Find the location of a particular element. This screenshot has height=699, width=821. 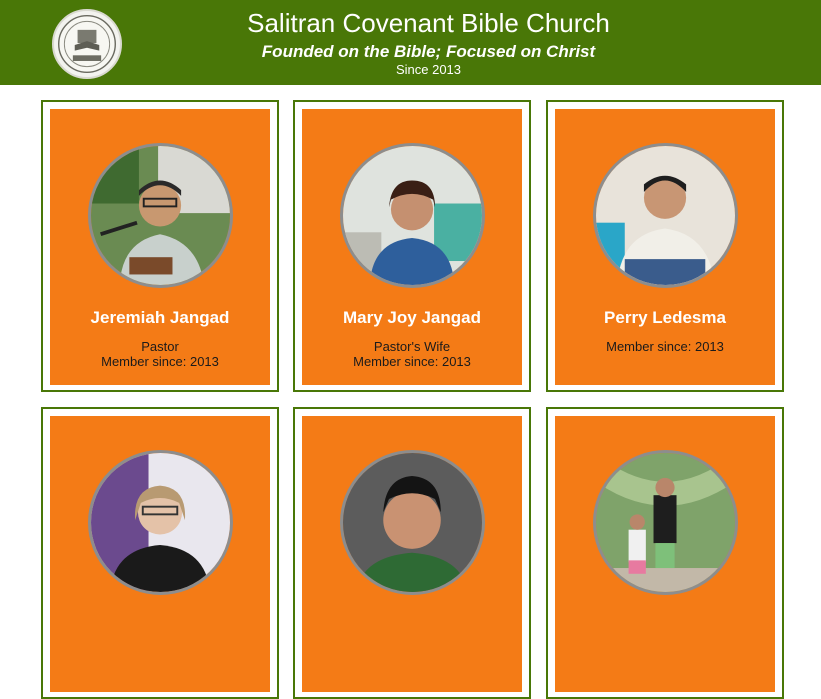

member-name: Jeremiah Jangad is located at coordinates (160, 317).